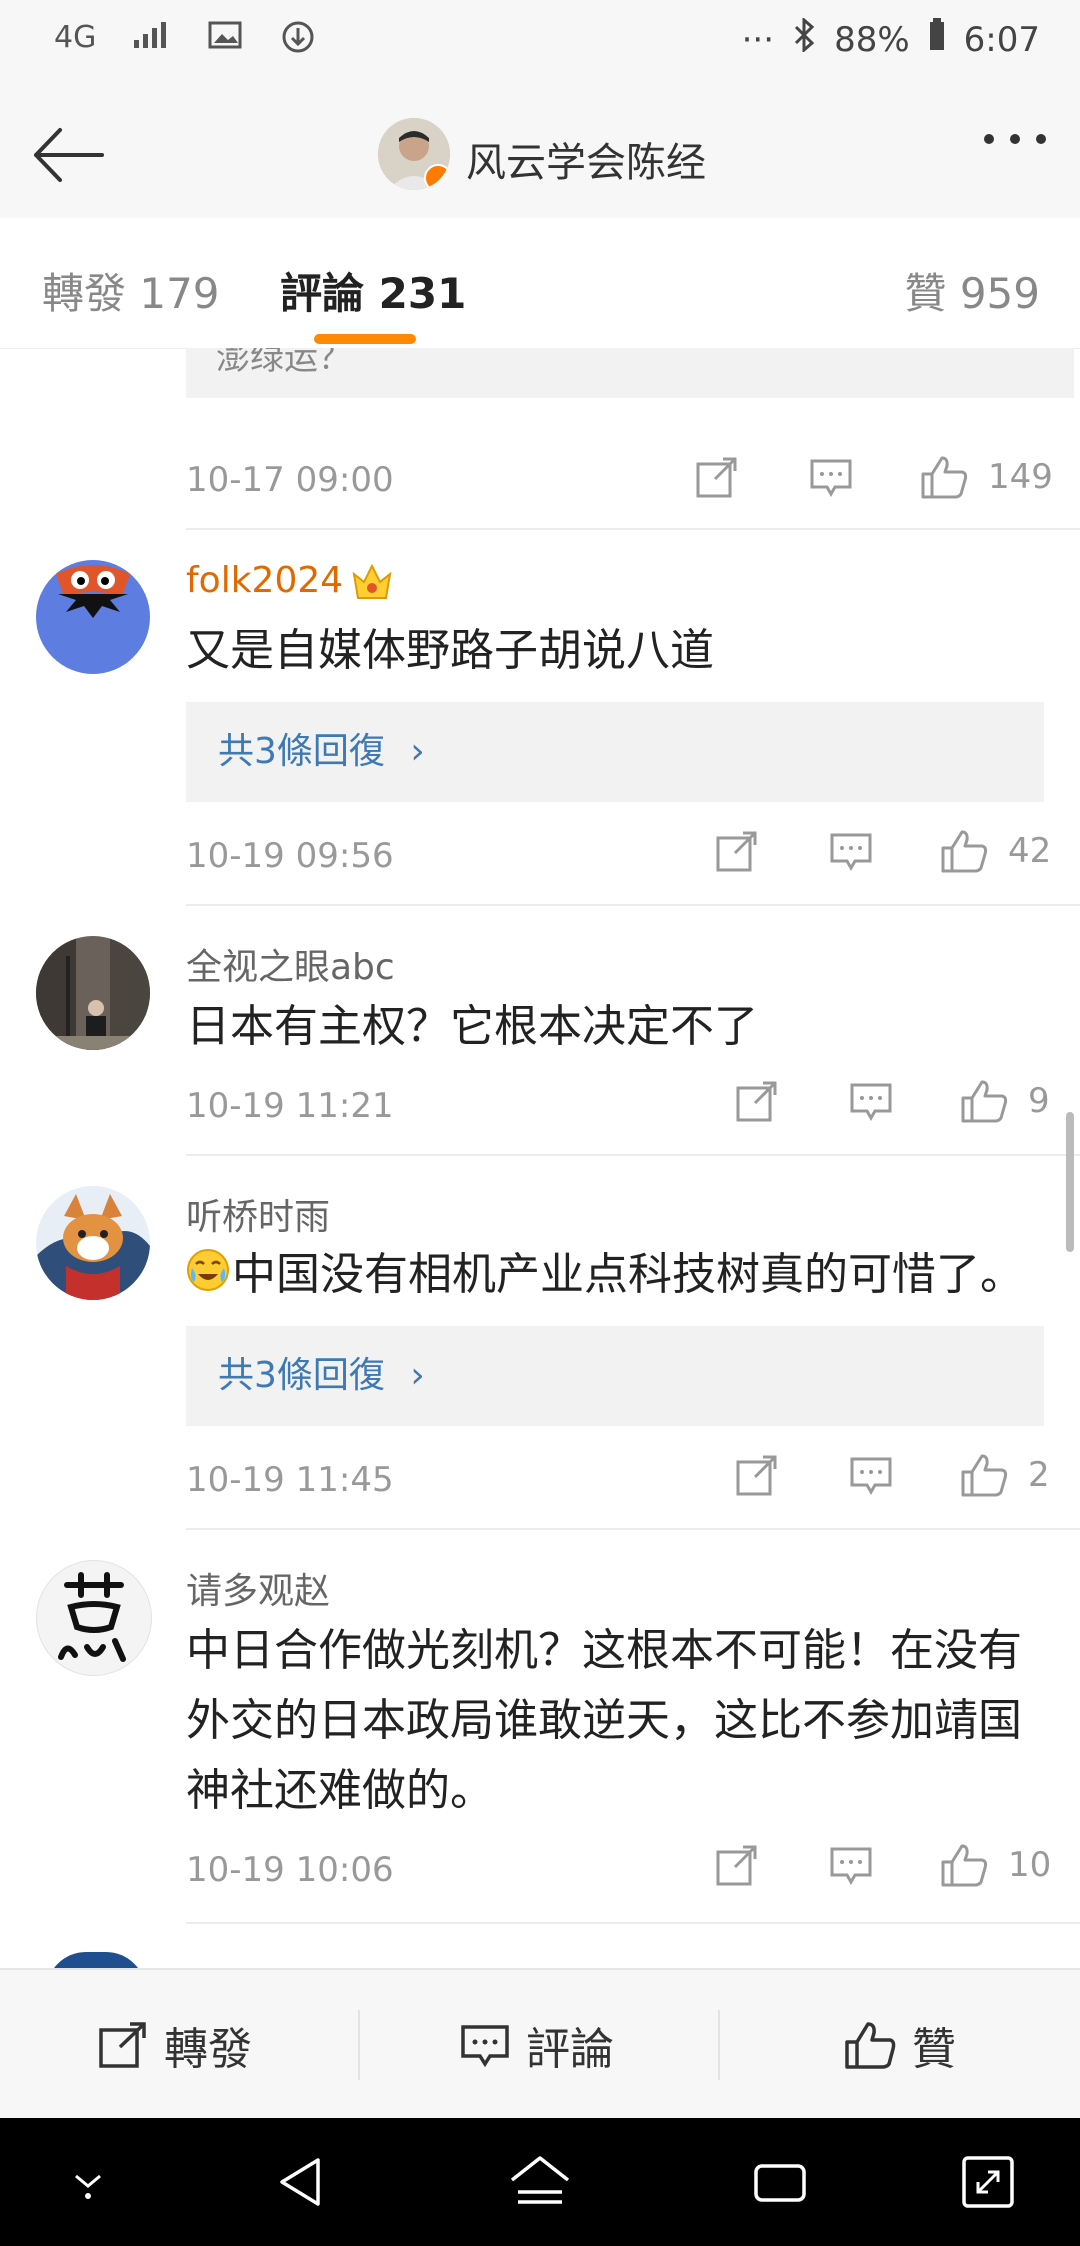  I want to click on back-button, so click(68, 155).